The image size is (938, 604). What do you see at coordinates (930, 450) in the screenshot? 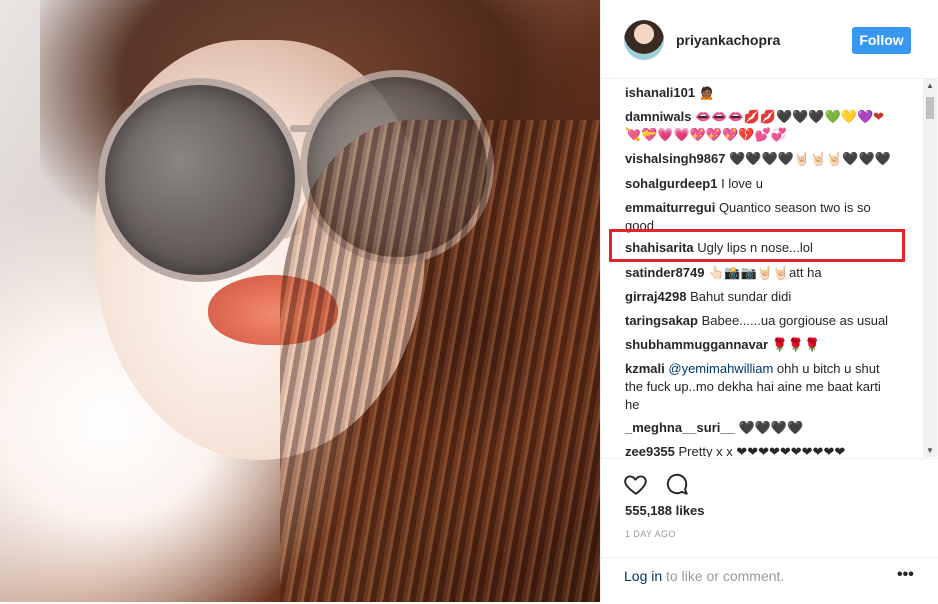
I see `scroll-down-arrow-icon: ▼` at bounding box center [930, 450].